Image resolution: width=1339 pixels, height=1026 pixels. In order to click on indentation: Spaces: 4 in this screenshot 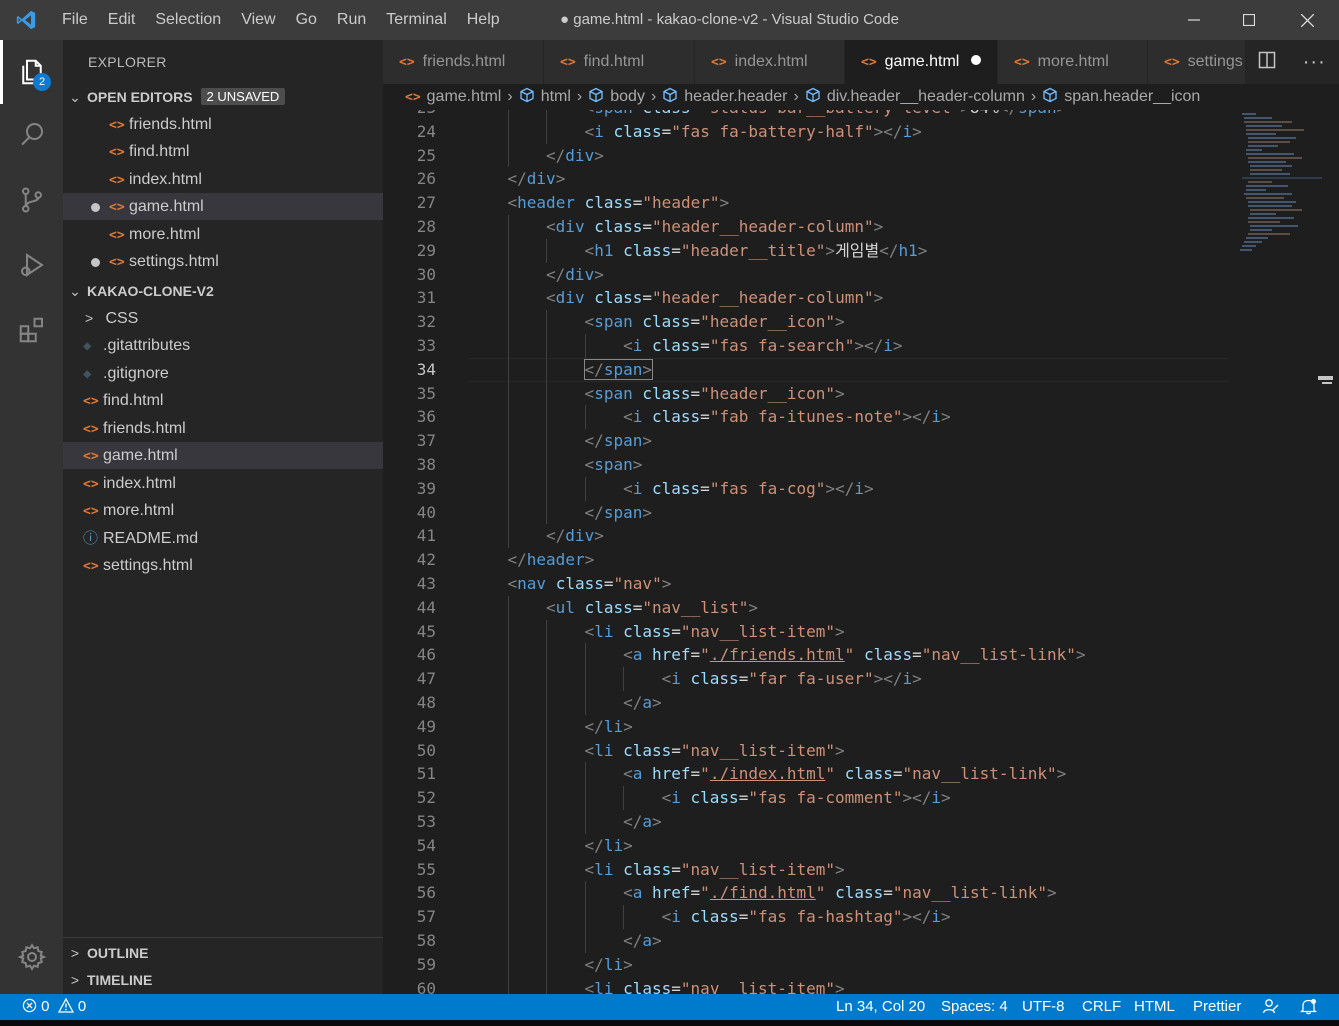, I will do `click(974, 1007)`.